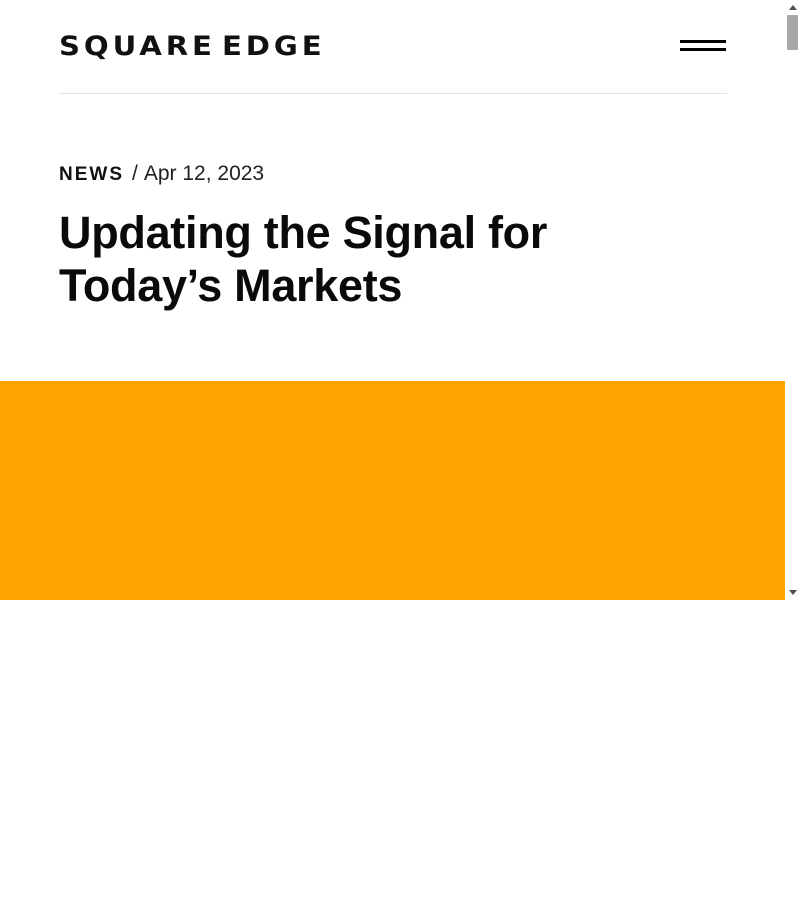 The image size is (800, 900). I want to click on logo-word-edge: EDGE, so click(274, 46).